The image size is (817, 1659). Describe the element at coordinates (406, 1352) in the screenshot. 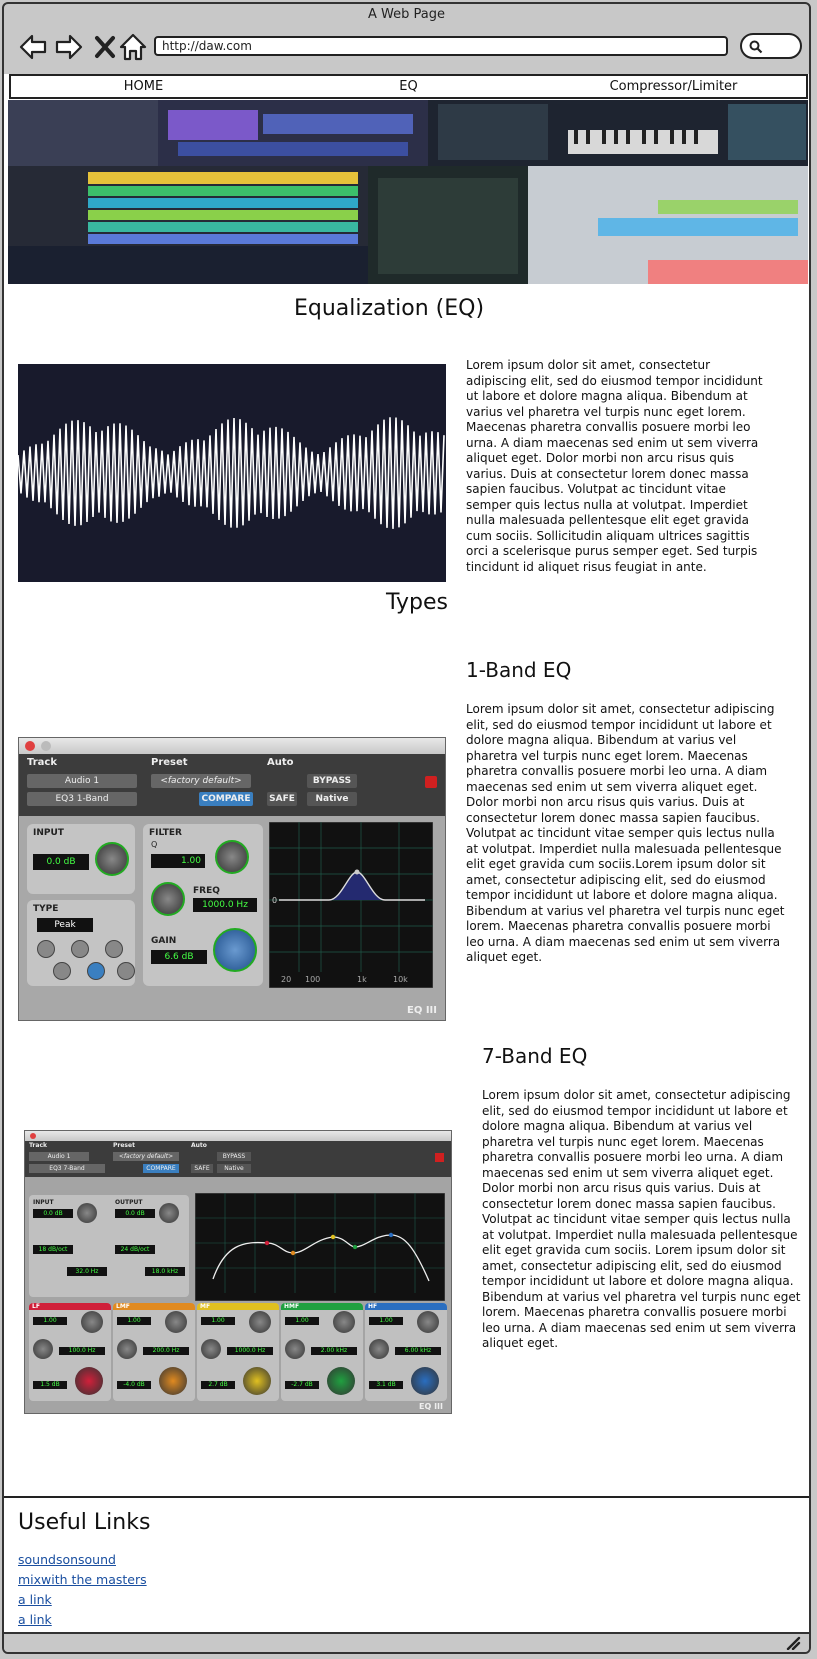

I see `band-hf: HF 1.00 6.00 kHz 3.1 dB` at that location.